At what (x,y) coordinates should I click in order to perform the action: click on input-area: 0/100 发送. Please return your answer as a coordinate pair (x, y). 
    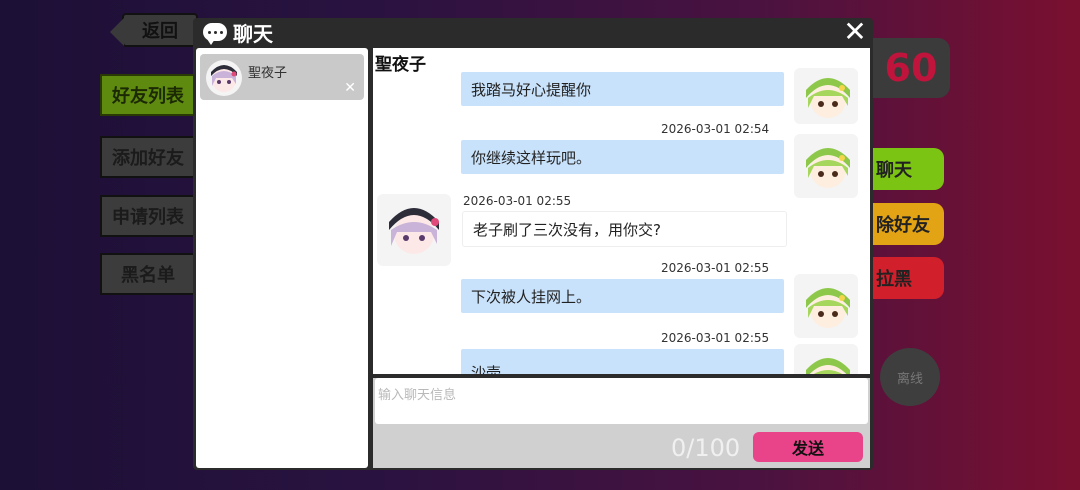
    Looking at the image, I should click on (621, 423).